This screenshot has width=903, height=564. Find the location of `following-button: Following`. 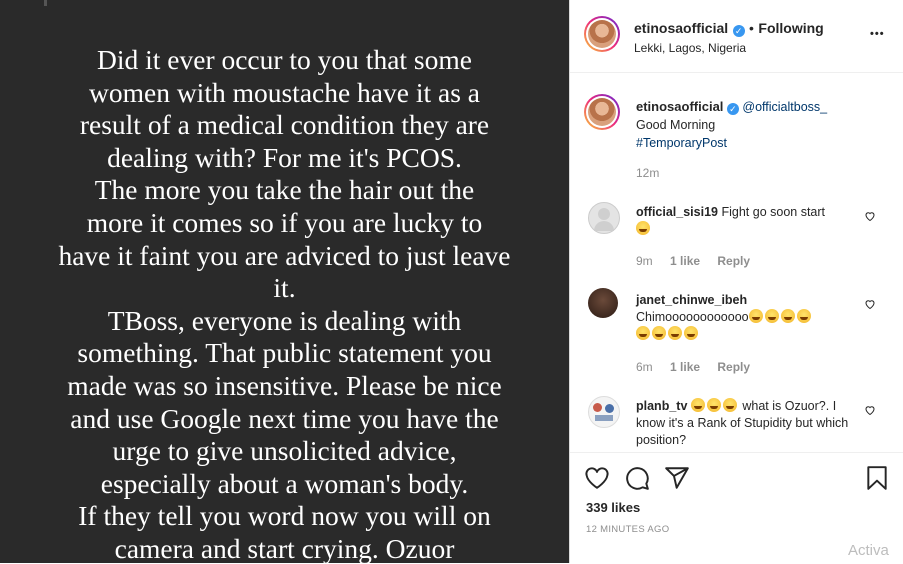

following-button: Following is located at coordinates (790, 28).